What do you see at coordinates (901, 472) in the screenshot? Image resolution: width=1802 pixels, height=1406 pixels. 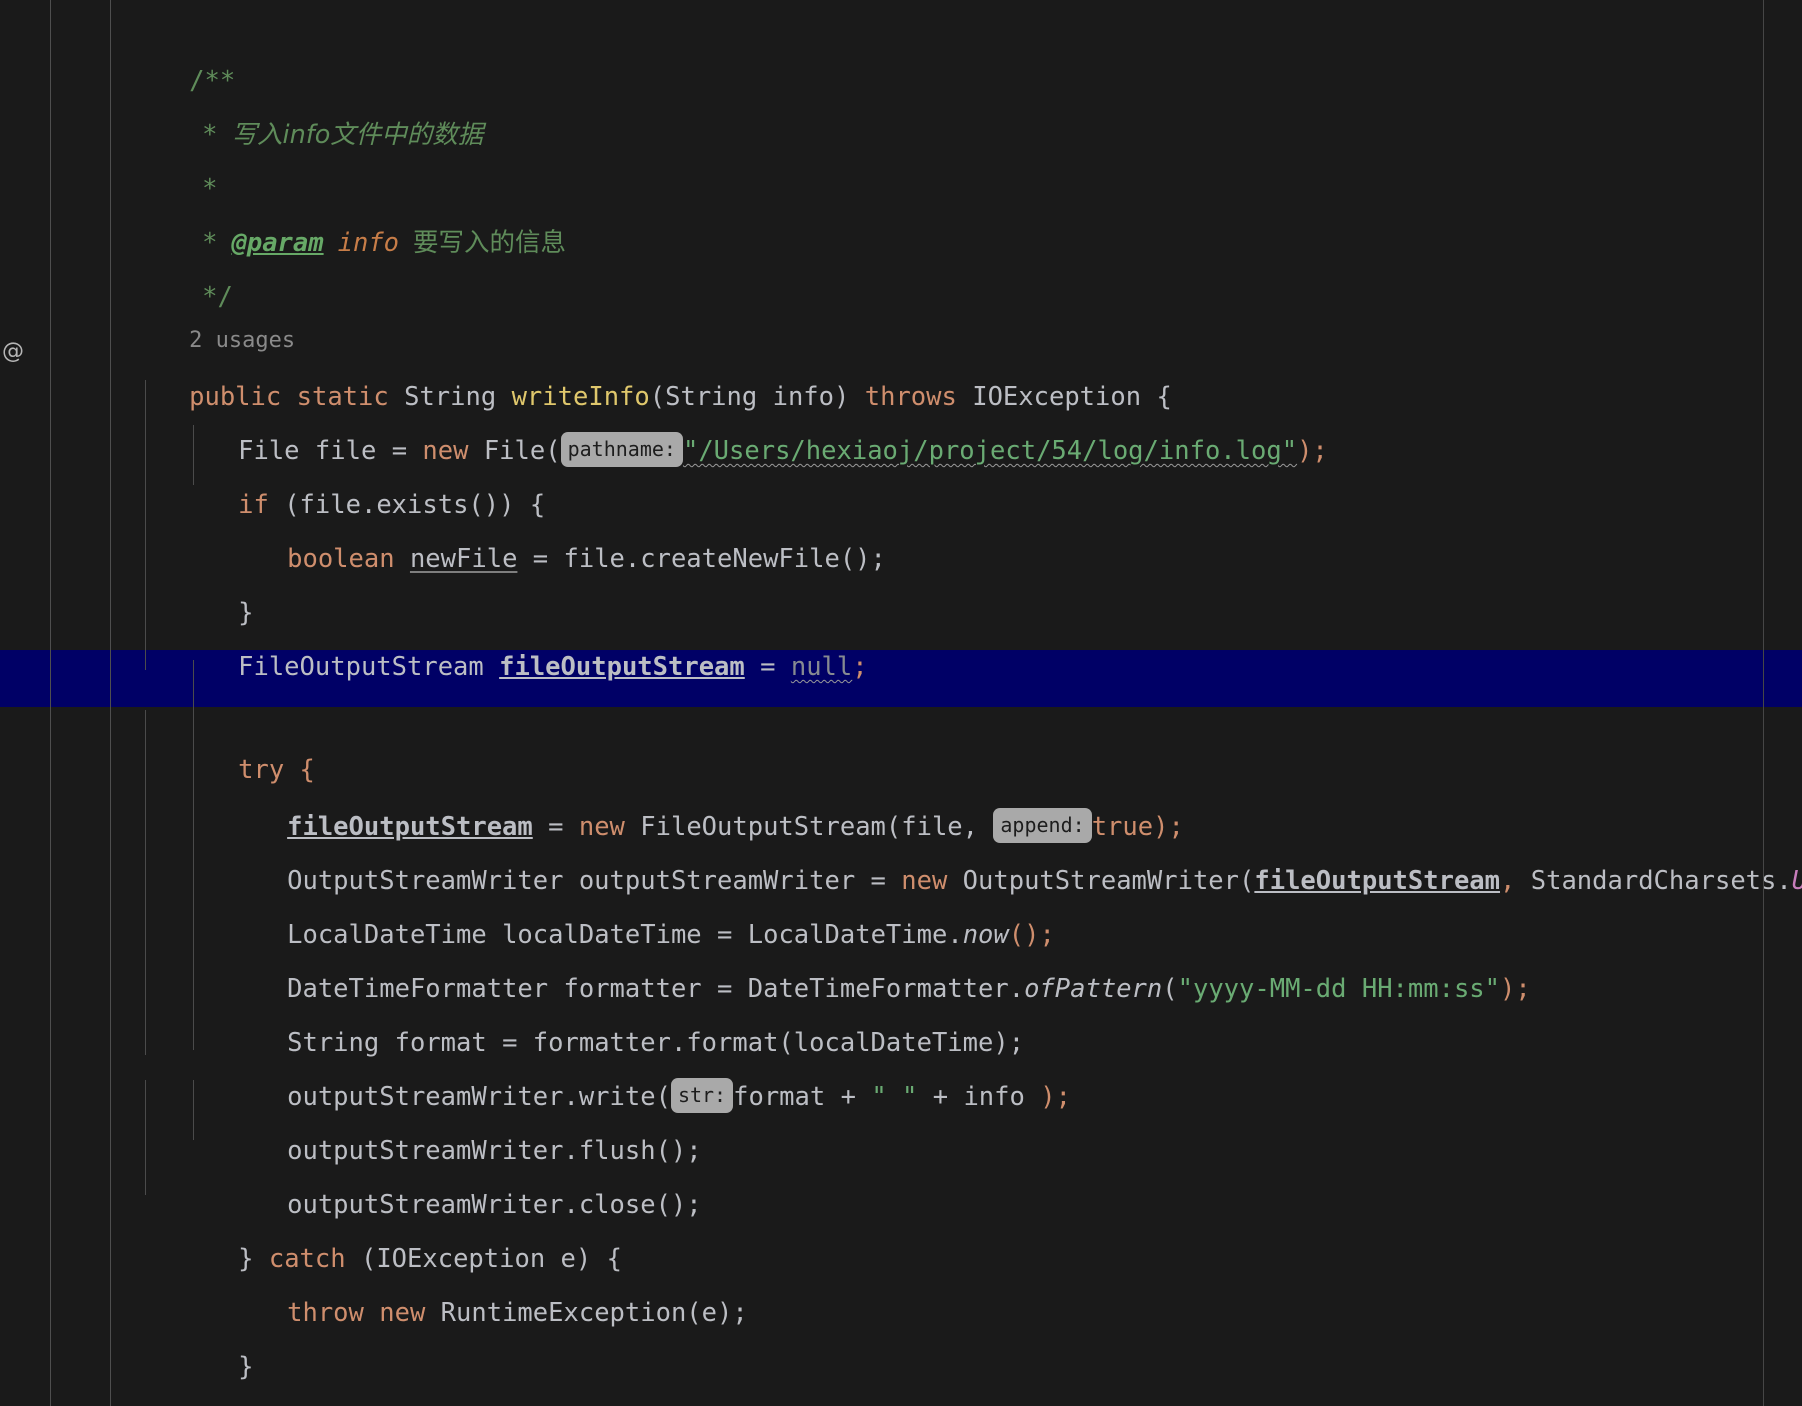 I see `code-line-if-exists: if (file.exists()) {` at bounding box center [901, 472].